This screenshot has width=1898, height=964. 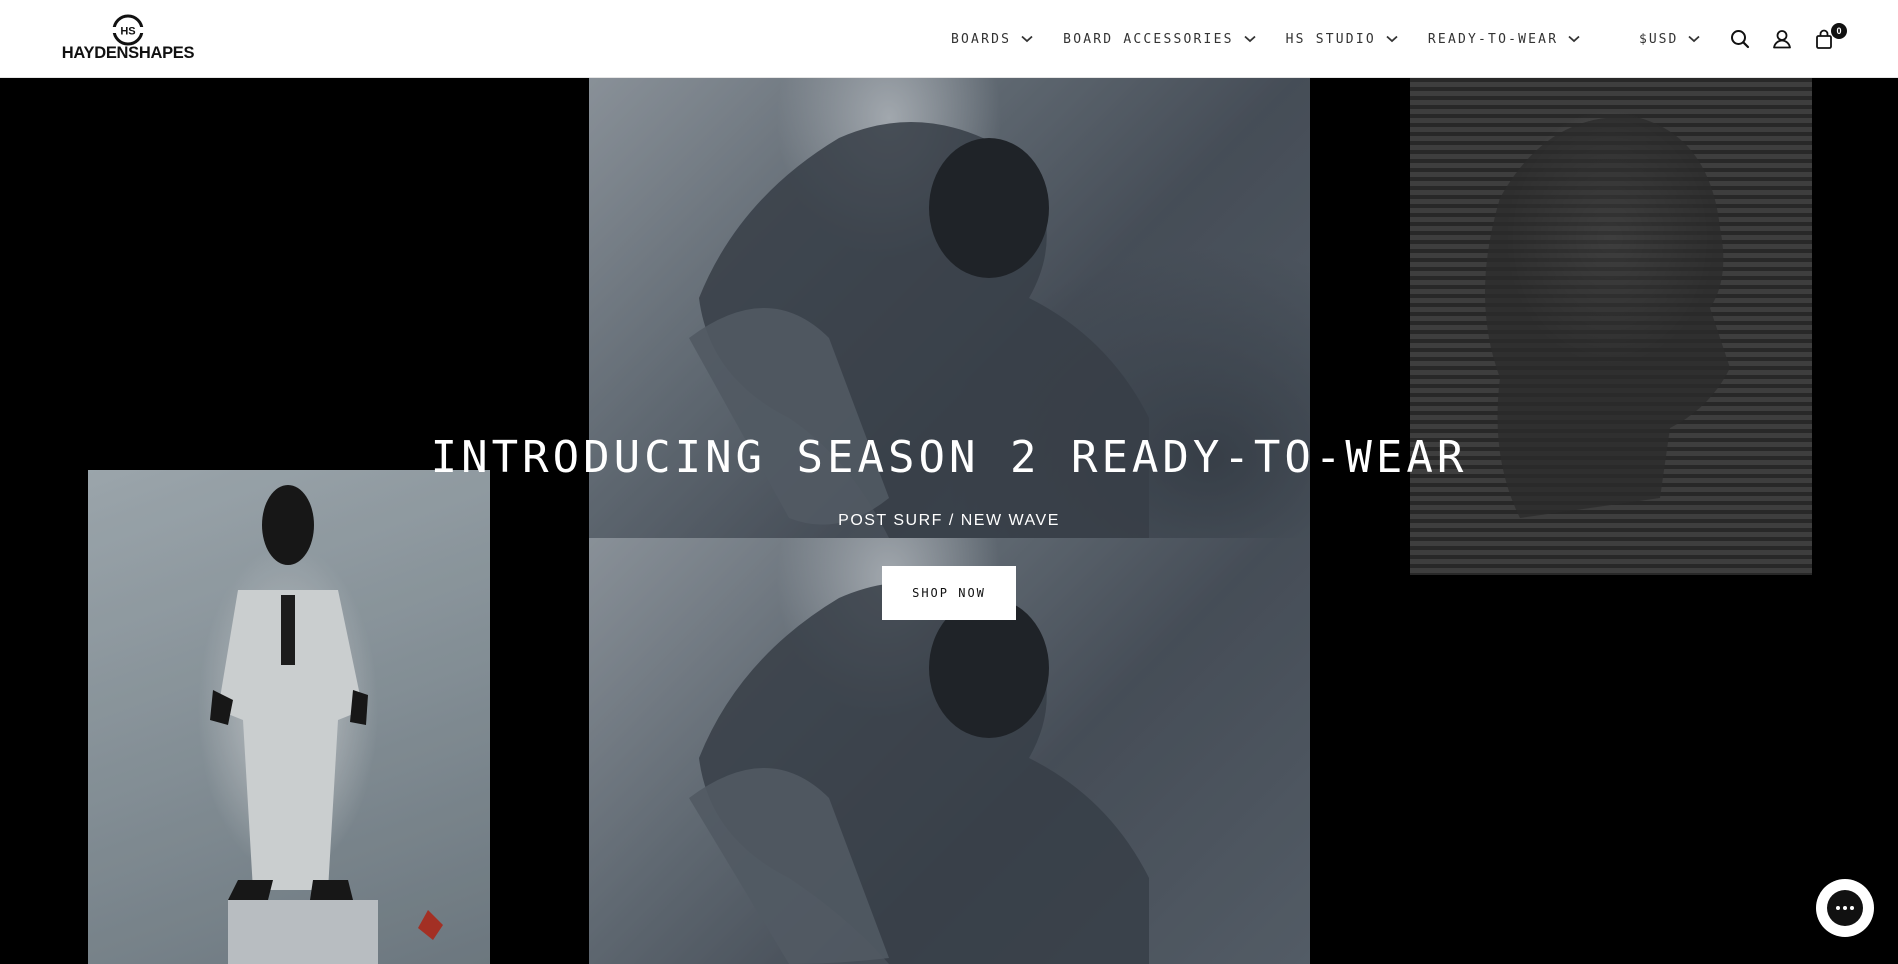 I want to click on hero-image-right, so click(x=1611, y=326).